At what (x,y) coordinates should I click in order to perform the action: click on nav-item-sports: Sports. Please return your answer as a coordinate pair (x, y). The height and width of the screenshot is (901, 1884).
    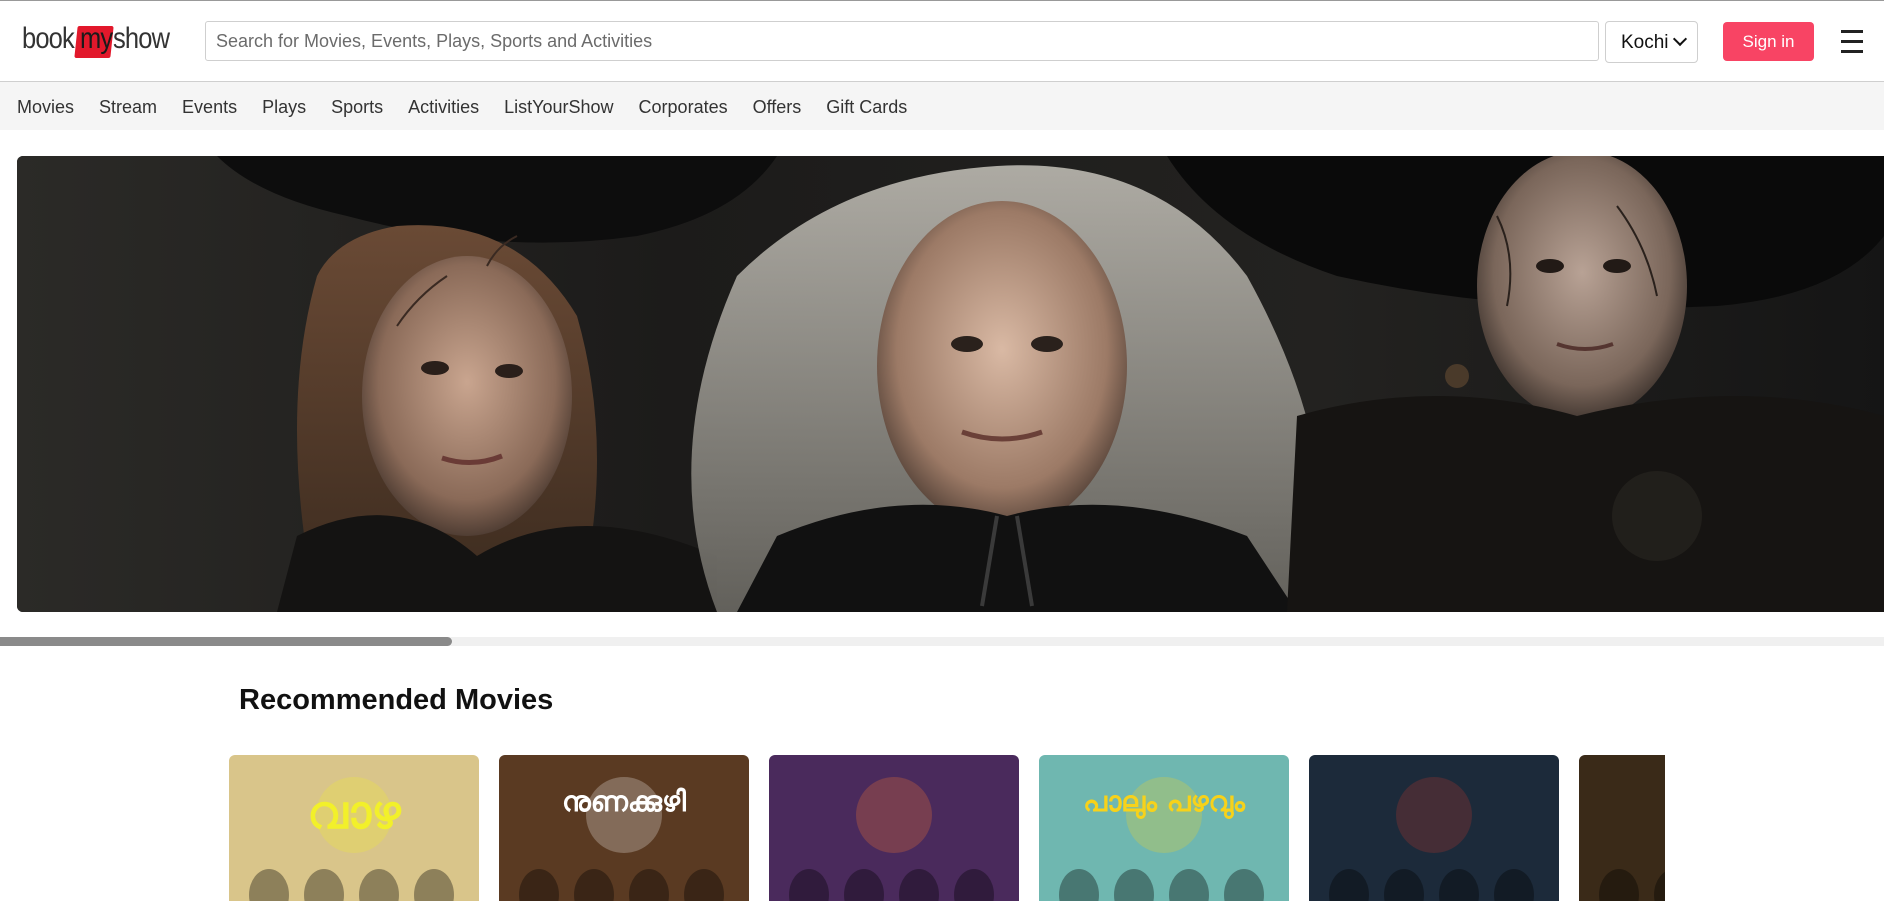
    Looking at the image, I should click on (357, 107).